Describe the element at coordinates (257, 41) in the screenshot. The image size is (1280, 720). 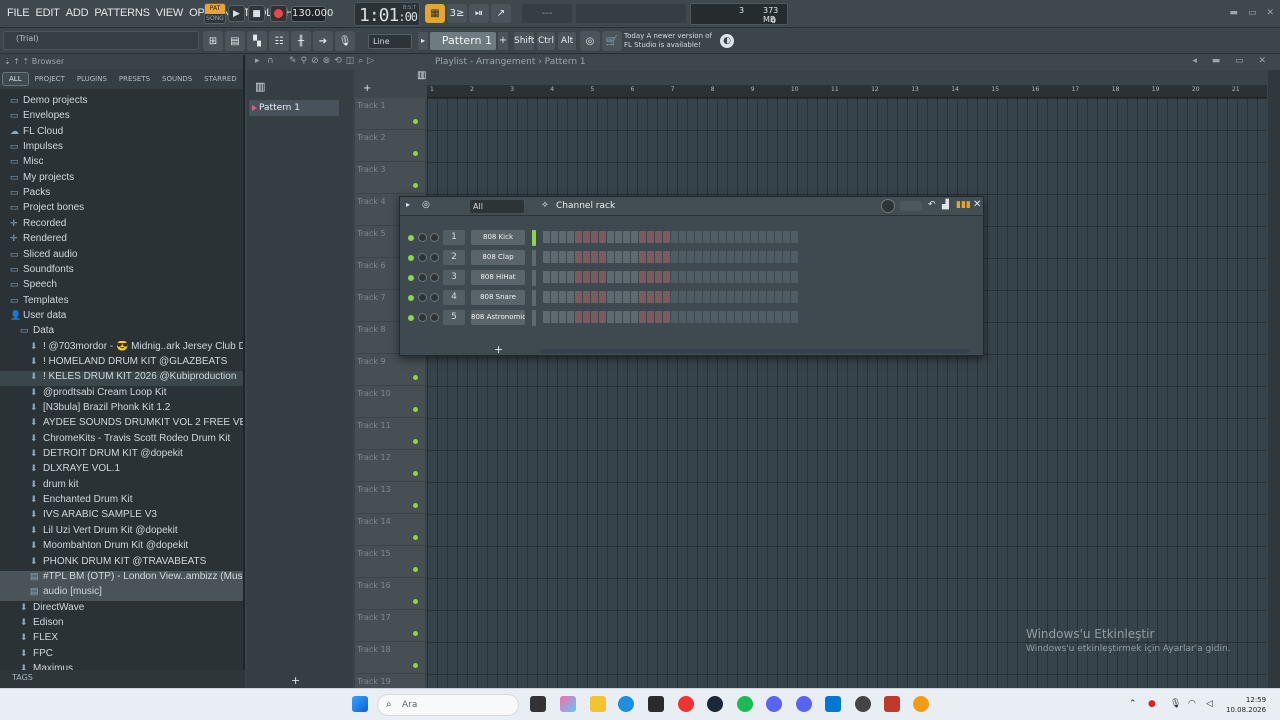
I see `channel-rack-icon: ▚` at that location.